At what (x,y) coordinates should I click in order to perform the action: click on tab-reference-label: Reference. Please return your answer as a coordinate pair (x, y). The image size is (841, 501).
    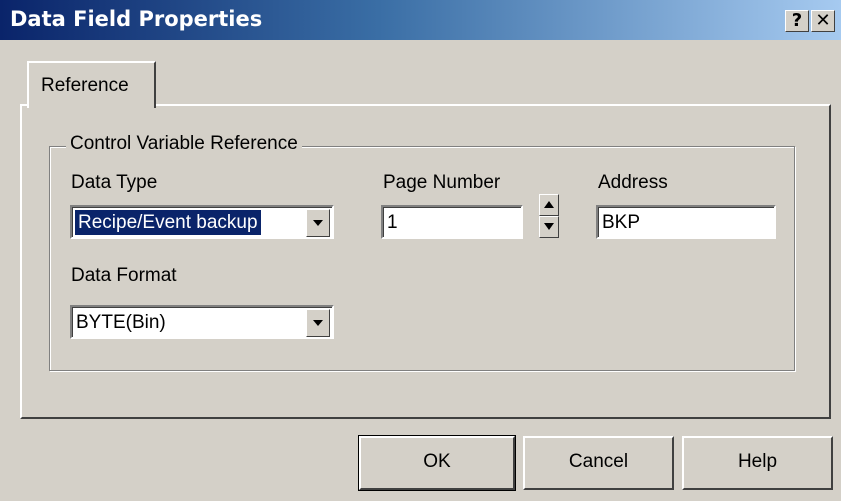
    Looking at the image, I should click on (85, 85).